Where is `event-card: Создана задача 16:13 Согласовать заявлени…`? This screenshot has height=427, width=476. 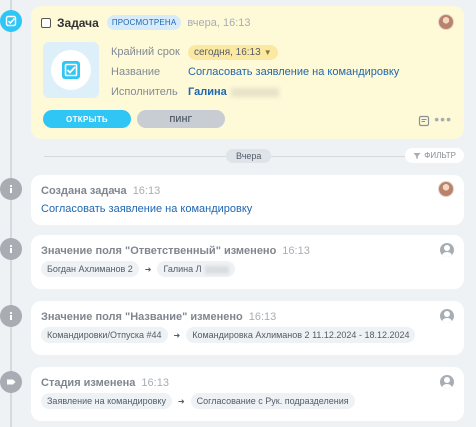 event-card: Создана задача 16:13 Согласовать заявлени… is located at coordinates (247, 200).